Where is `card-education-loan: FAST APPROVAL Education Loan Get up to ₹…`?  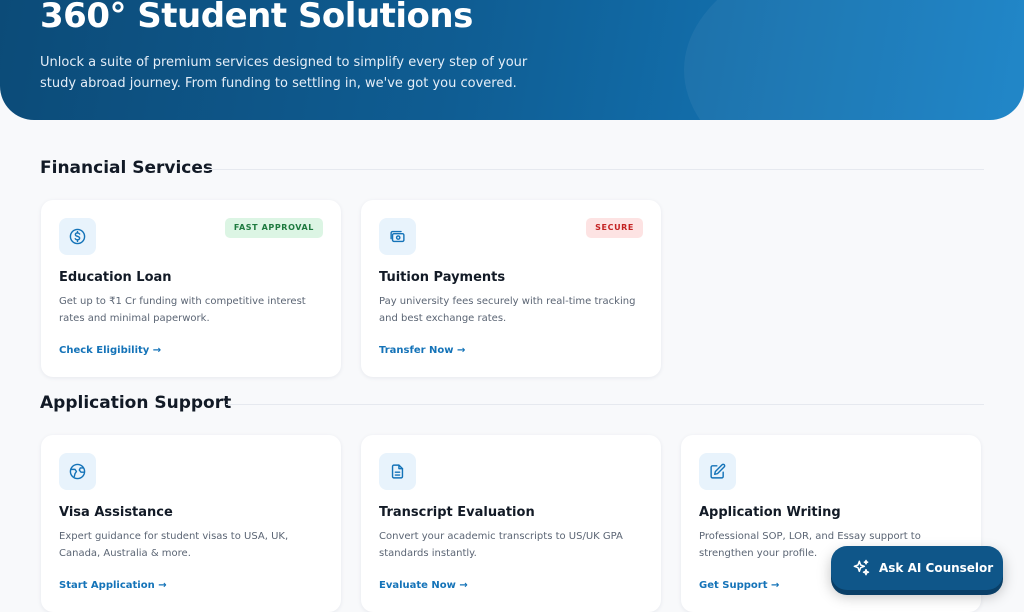
card-education-loan: FAST APPROVAL Education Loan Get up to ₹… is located at coordinates (191, 288).